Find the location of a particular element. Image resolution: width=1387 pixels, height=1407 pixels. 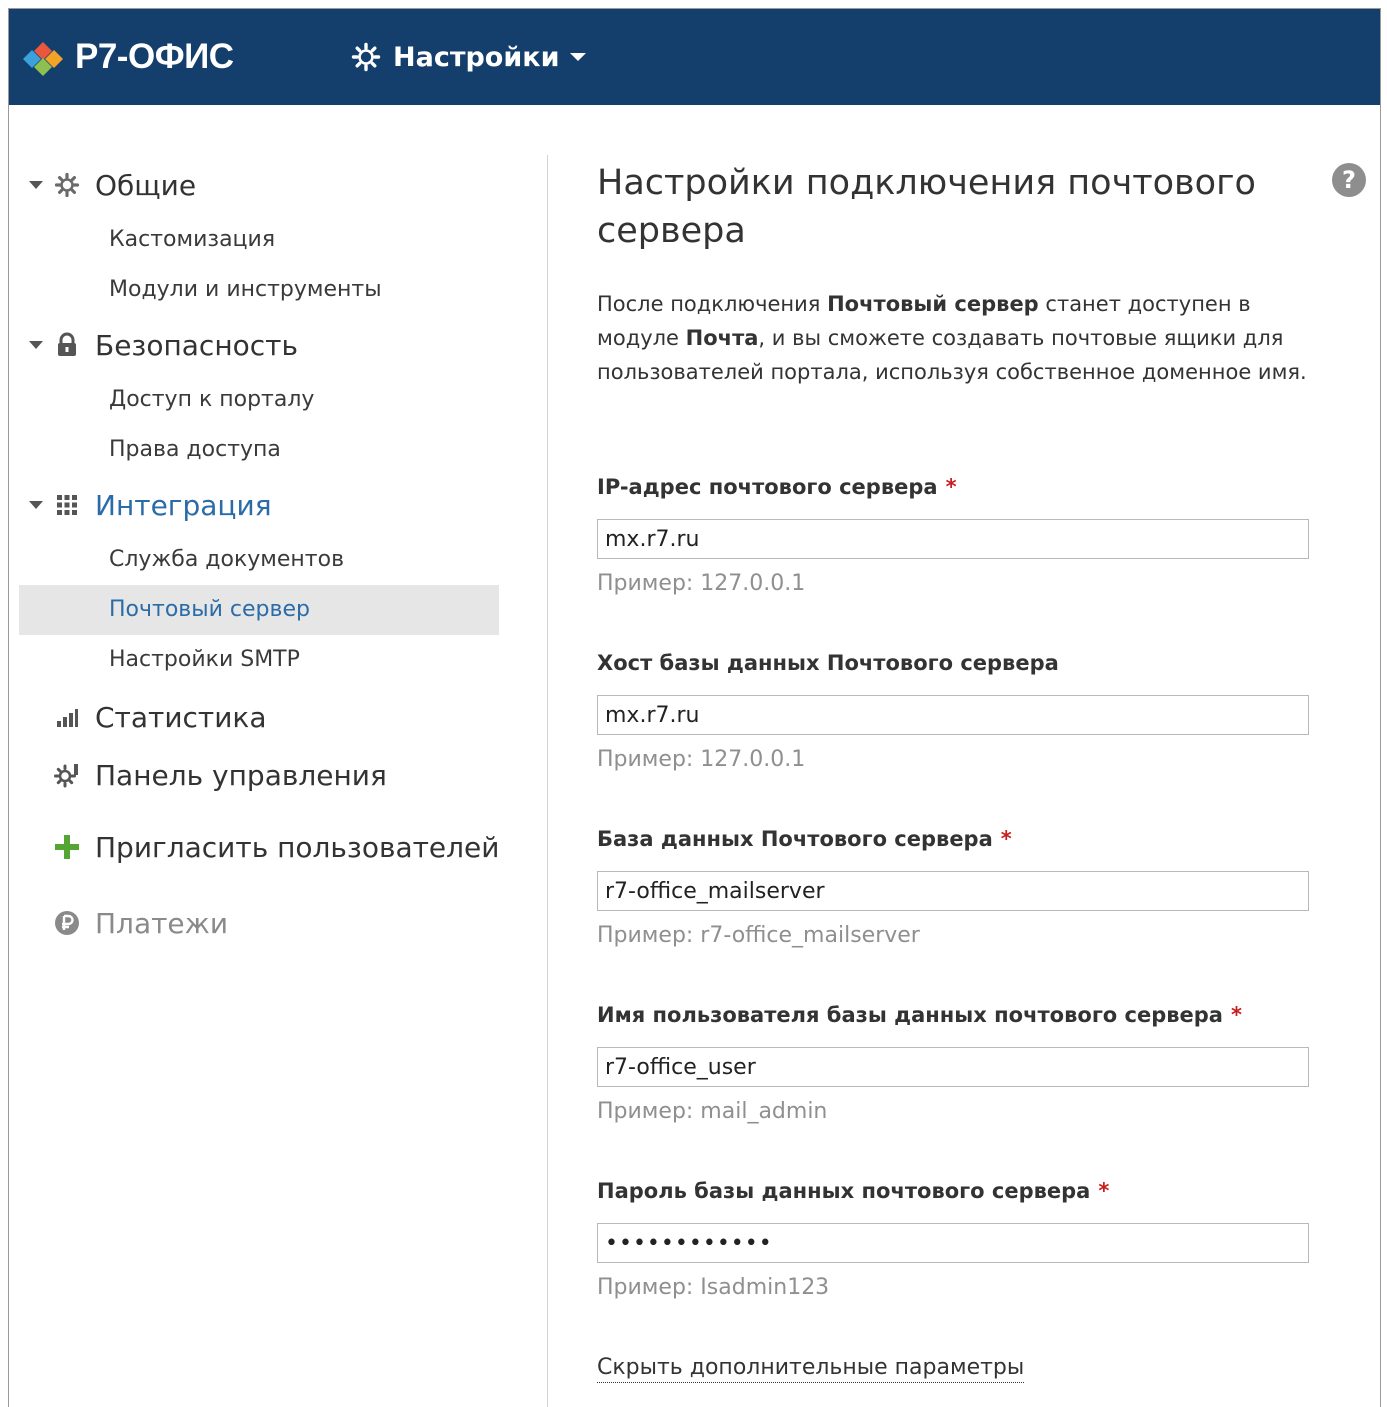

db-password-input is located at coordinates (953, 1243).